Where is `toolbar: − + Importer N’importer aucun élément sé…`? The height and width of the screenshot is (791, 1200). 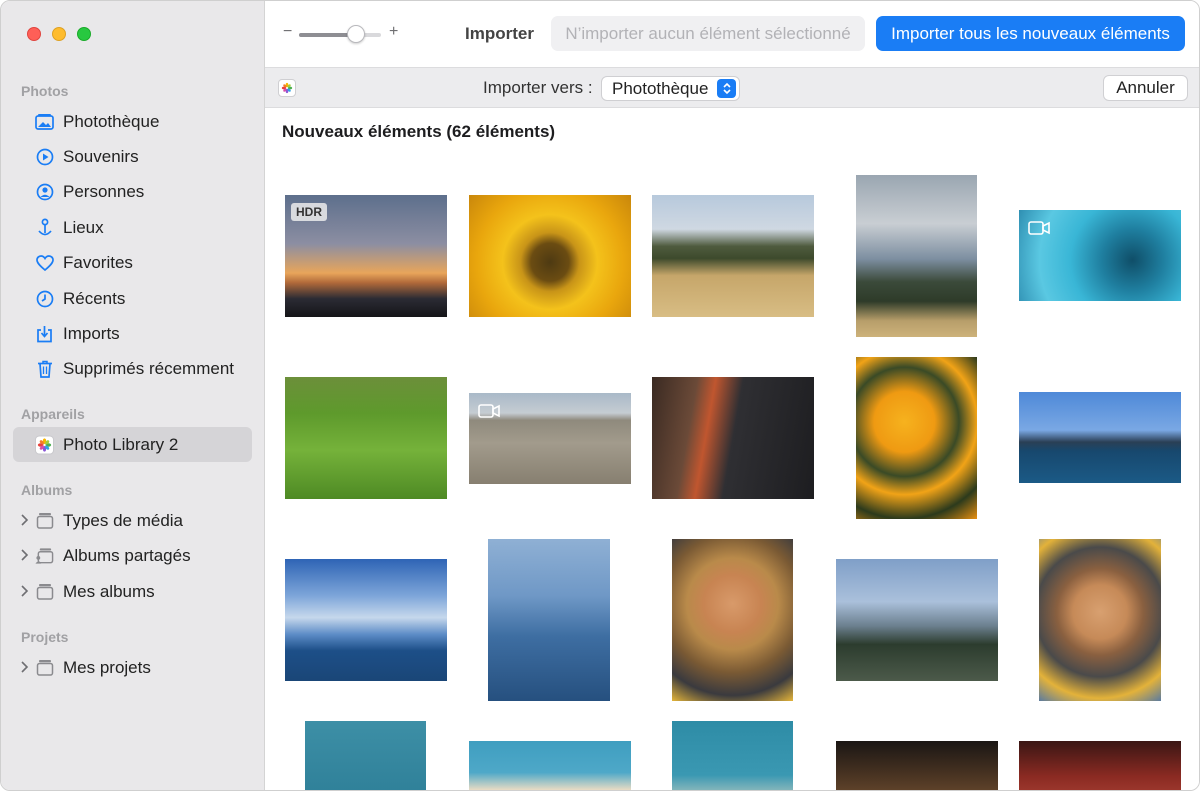 toolbar: − + Importer N’importer aucun élément sé… is located at coordinates (732, 34).